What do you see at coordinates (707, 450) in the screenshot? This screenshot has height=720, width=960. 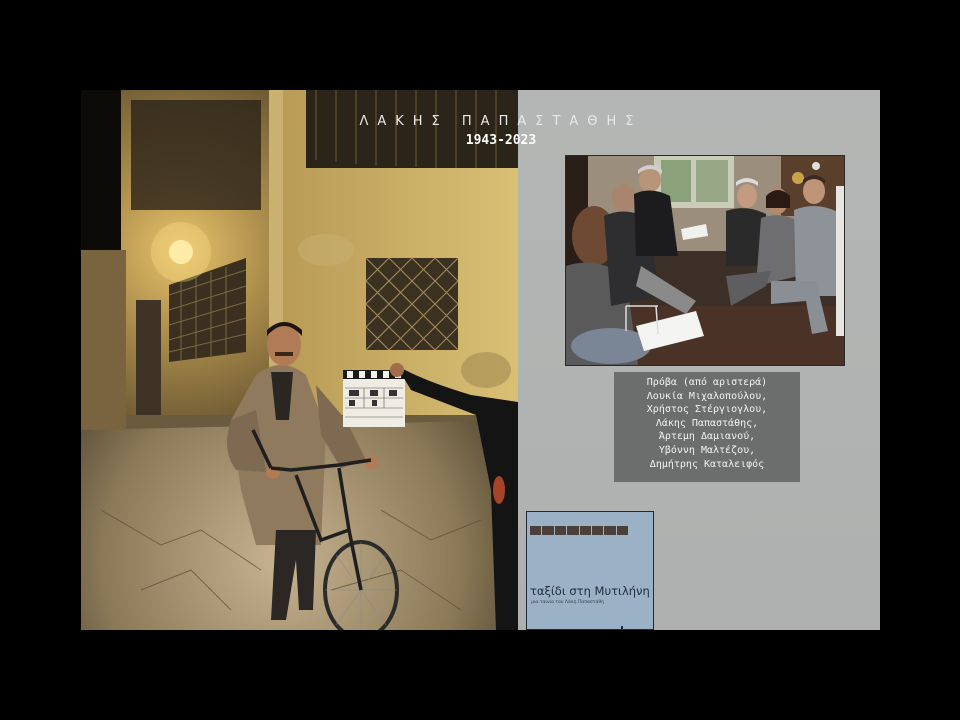 I see `caption-line: Υβόννη Μαλτέζου,` at bounding box center [707, 450].